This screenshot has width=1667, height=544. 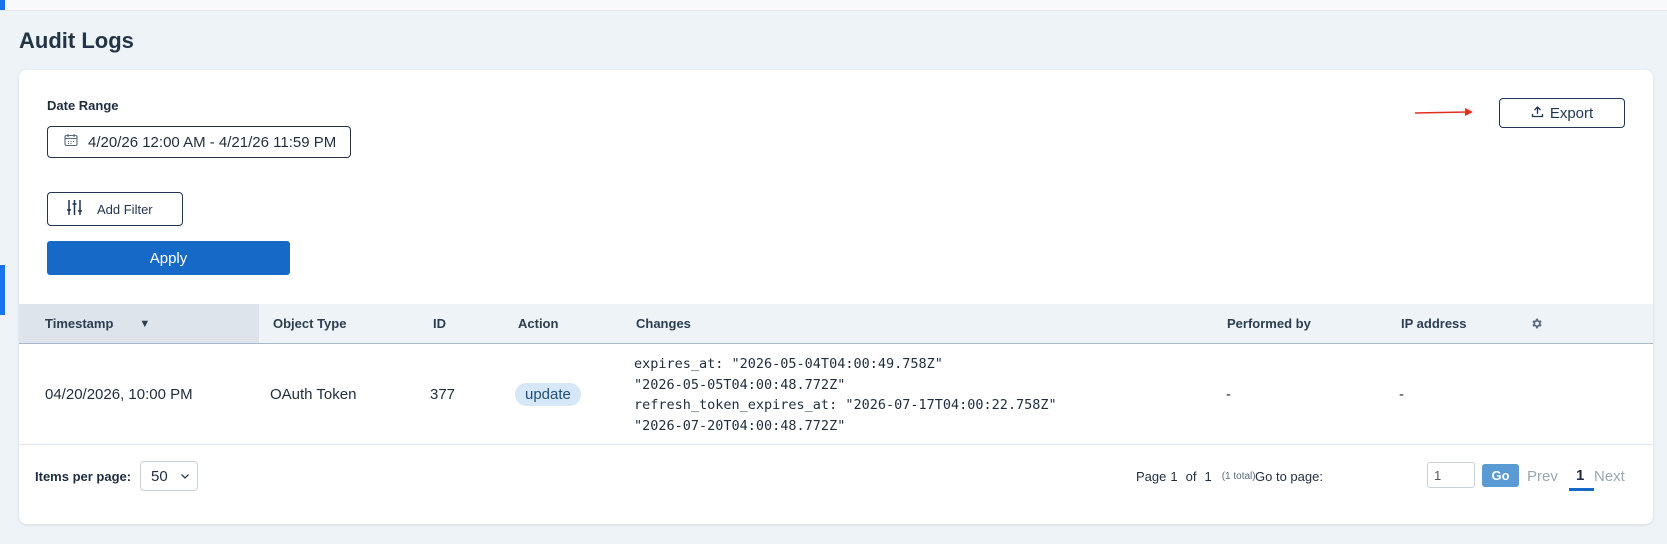 I want to click on go-to-page-input, so click(x=1451, y=475).